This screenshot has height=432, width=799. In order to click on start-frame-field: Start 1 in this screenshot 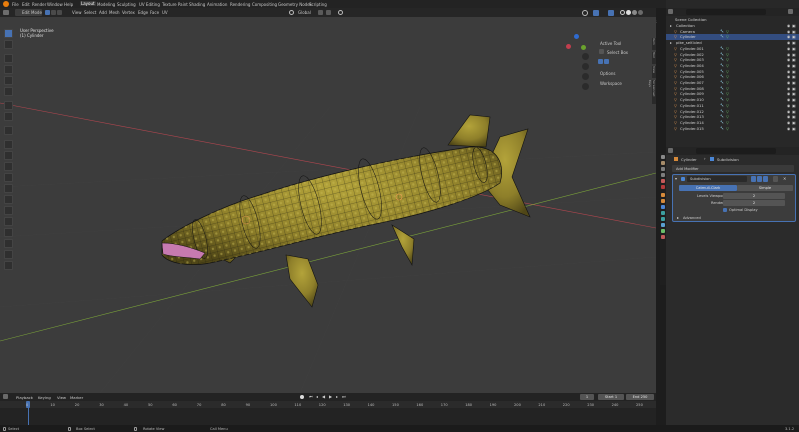, I will do `click(611, 397)`.